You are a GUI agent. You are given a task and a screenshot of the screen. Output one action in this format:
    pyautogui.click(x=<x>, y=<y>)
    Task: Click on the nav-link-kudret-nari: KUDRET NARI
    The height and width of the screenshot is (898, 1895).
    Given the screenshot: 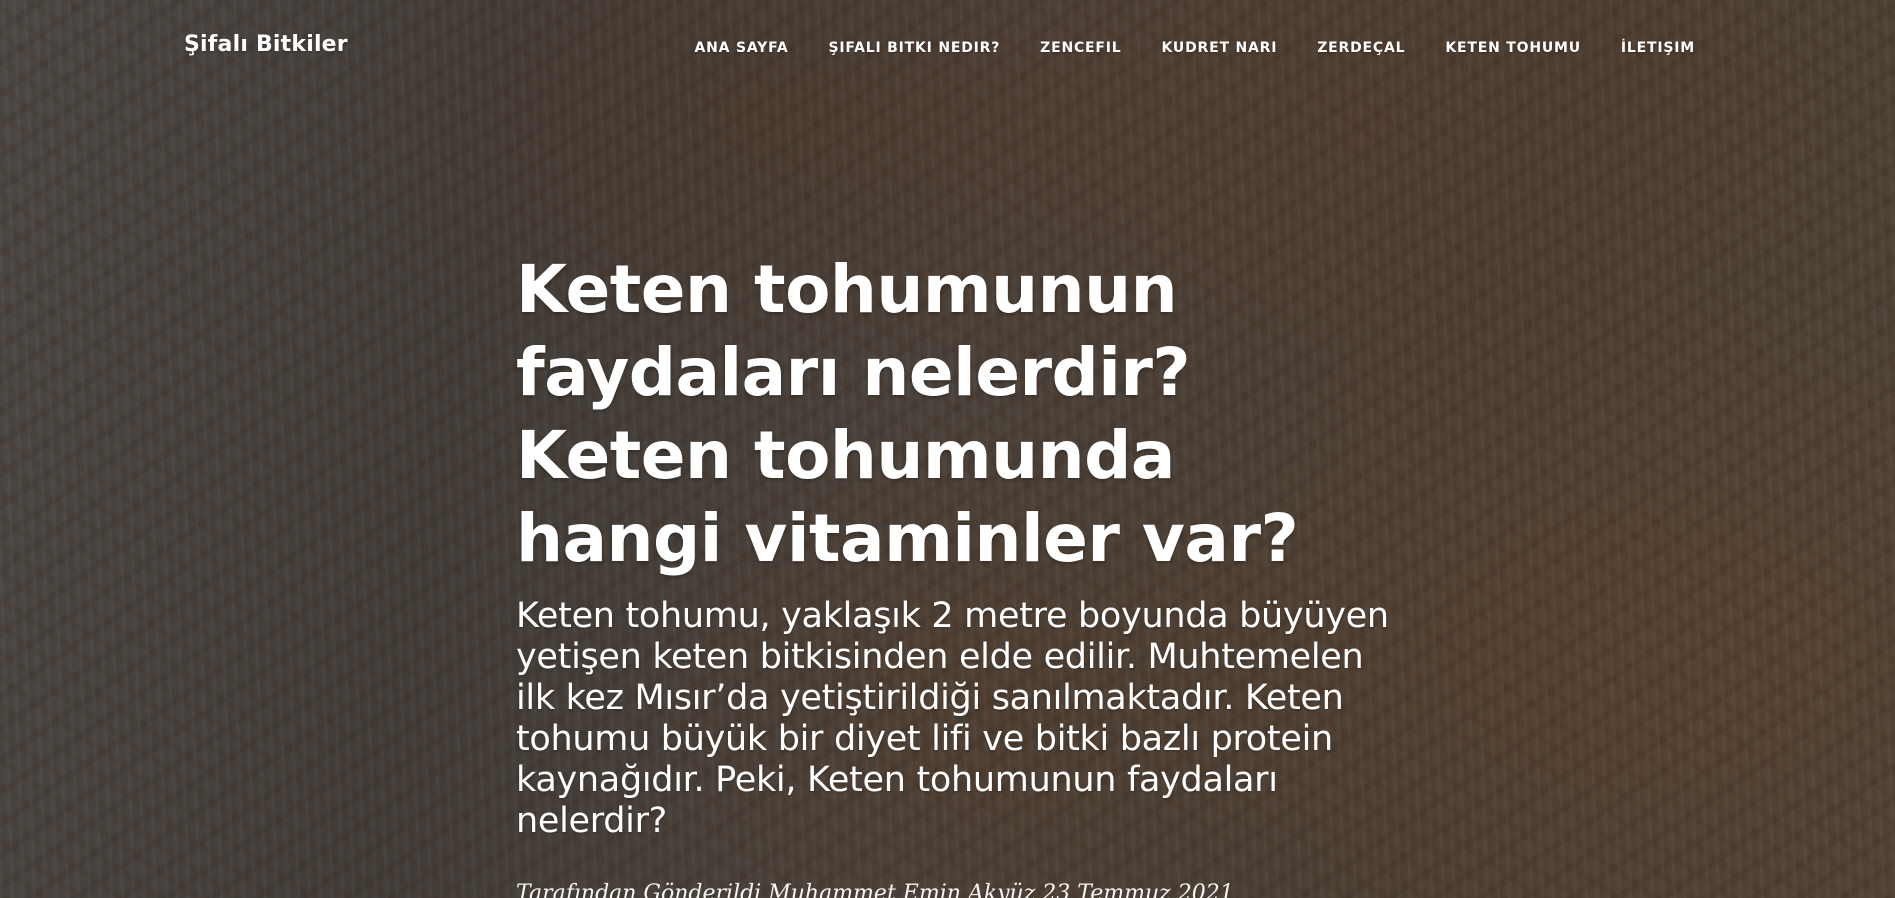 What is the action you would take?
    pyautogui.click(x=1220, y=48)
    